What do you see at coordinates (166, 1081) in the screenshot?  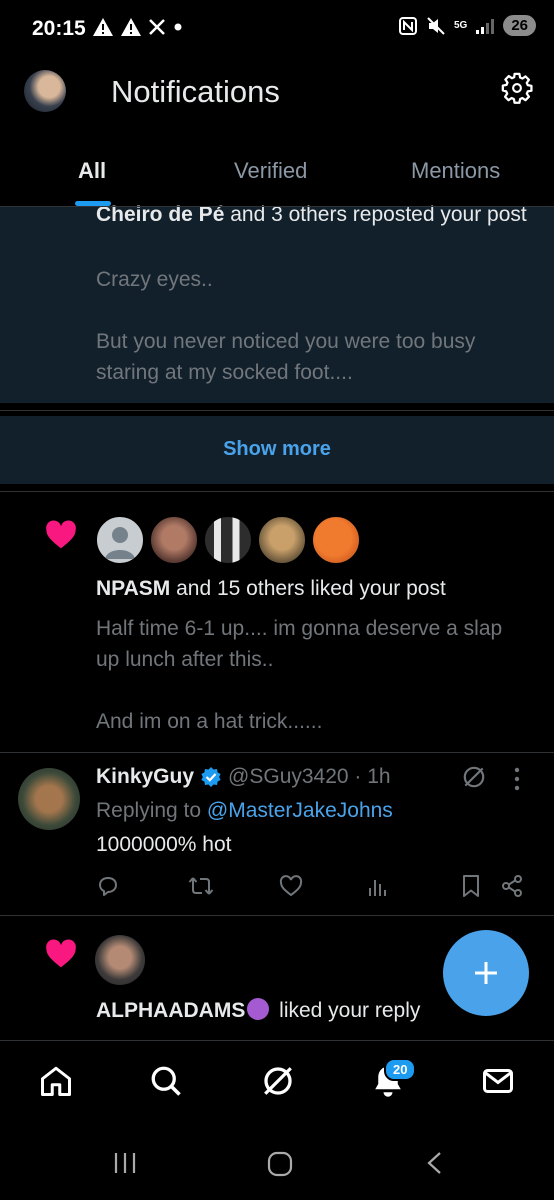 I see `search-icon` at bounding box center [166, 1081].